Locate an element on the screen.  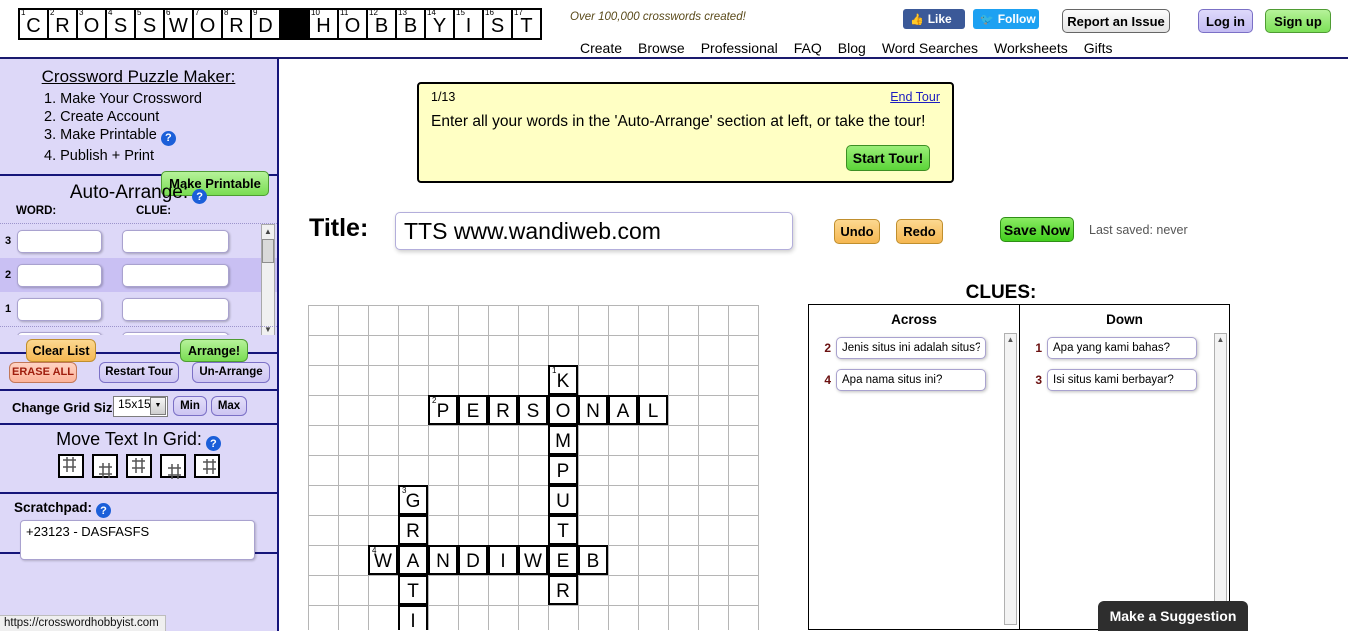
grid-cell-filled: R is located at coordinates (563, 590).